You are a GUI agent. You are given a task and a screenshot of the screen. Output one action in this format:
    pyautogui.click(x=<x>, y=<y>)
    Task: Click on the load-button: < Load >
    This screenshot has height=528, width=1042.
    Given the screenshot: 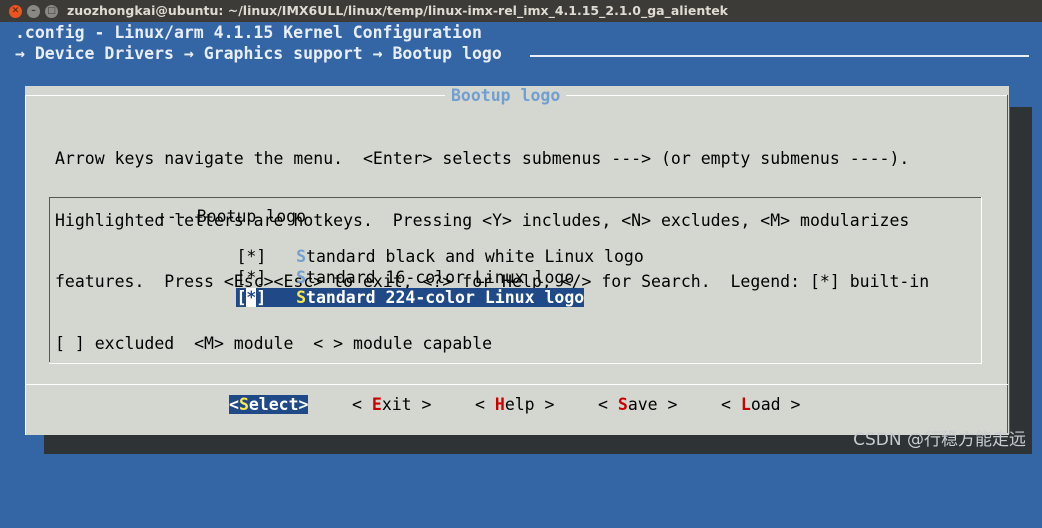 What is the action you would take?
    pyautogui.click(x=761, y=404)
    